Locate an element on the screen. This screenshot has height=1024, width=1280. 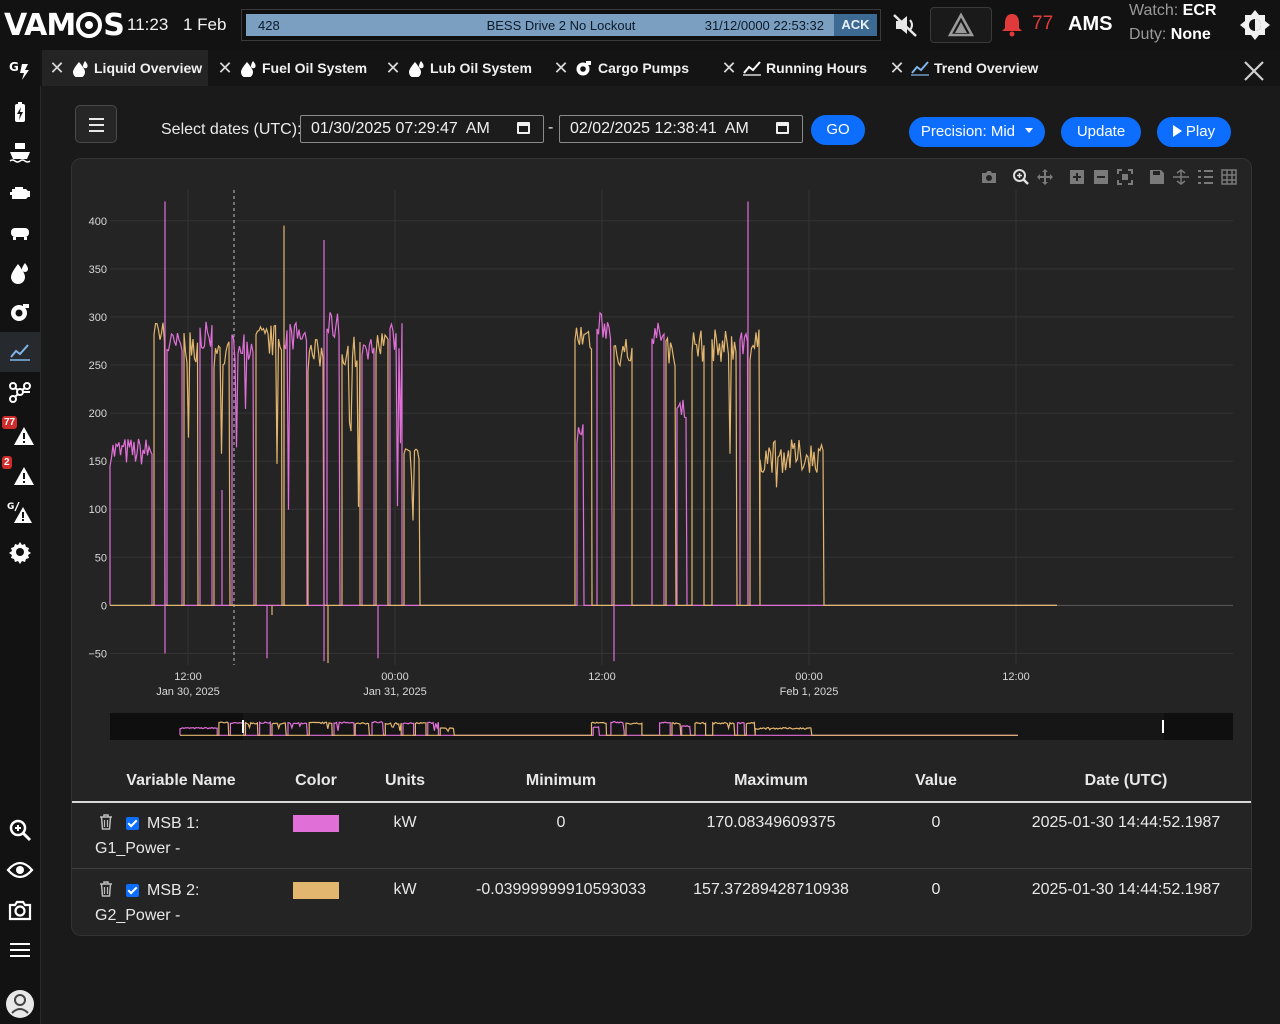
sidebar-item-fuel is located at coordinates (20, 272).